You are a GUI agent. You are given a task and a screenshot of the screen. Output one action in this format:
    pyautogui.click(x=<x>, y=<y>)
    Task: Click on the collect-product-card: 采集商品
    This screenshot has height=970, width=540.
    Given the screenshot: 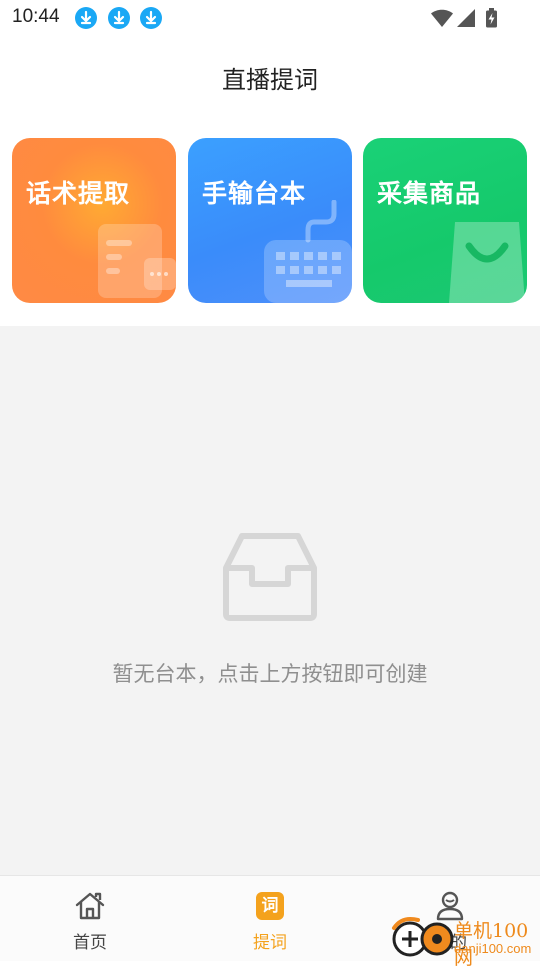 What is the action you would take?
    pyautogui.click(x=445, y=220)
    